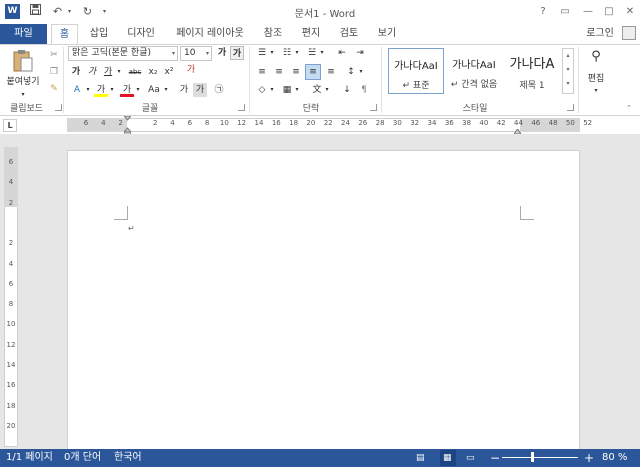 This screenshot has width=640, height=467. I want to click on grow-font-button: 가, so click(222, 53).